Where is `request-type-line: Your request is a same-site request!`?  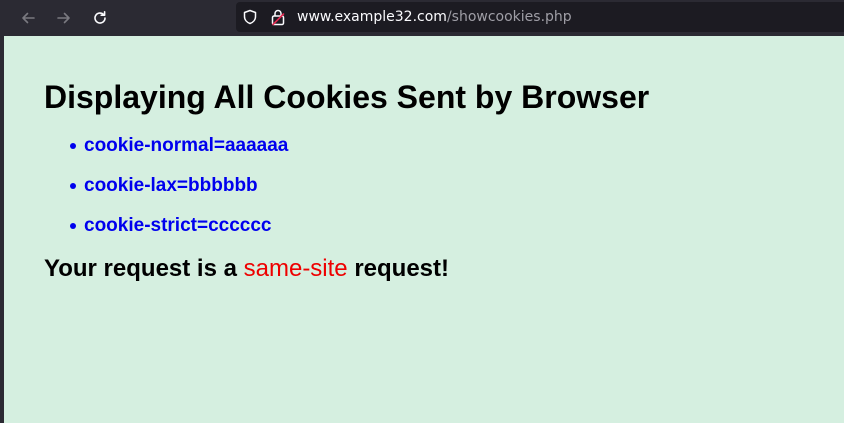 request-type-line: Your request is a same-site request! is located at coordinates (246, 269).